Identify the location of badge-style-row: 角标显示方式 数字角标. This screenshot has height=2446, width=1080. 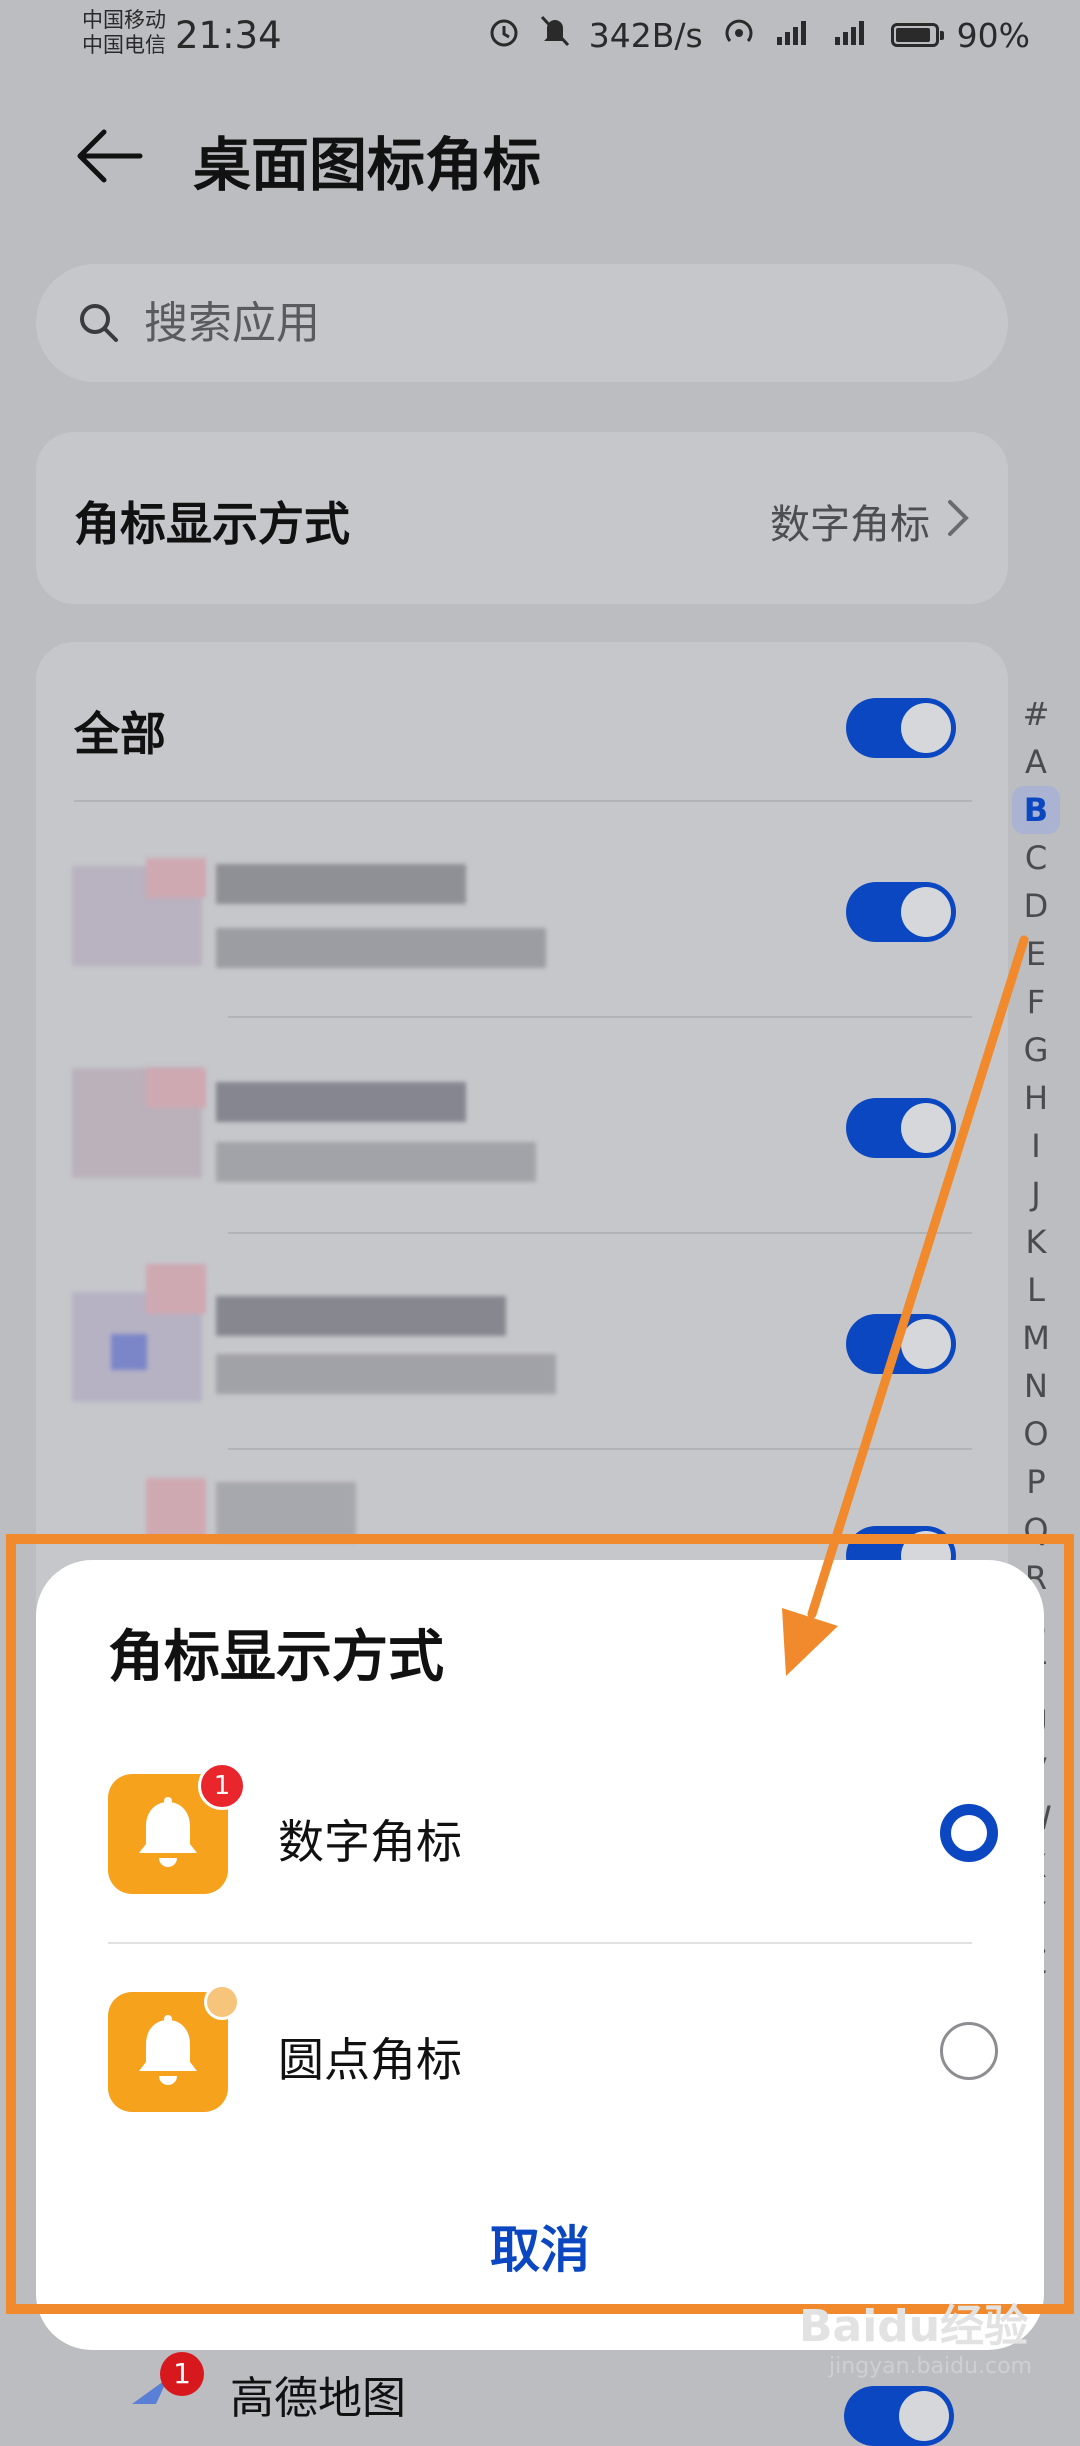
(522, 518).